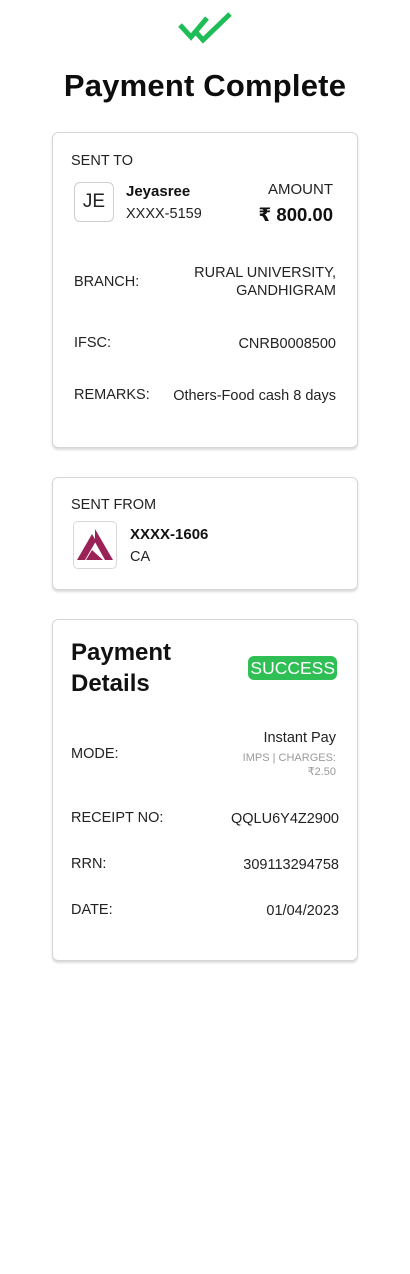 This screenshot has width=410, height=1274. I want to click on rrn-value: 309113294758, so click(291, 865).